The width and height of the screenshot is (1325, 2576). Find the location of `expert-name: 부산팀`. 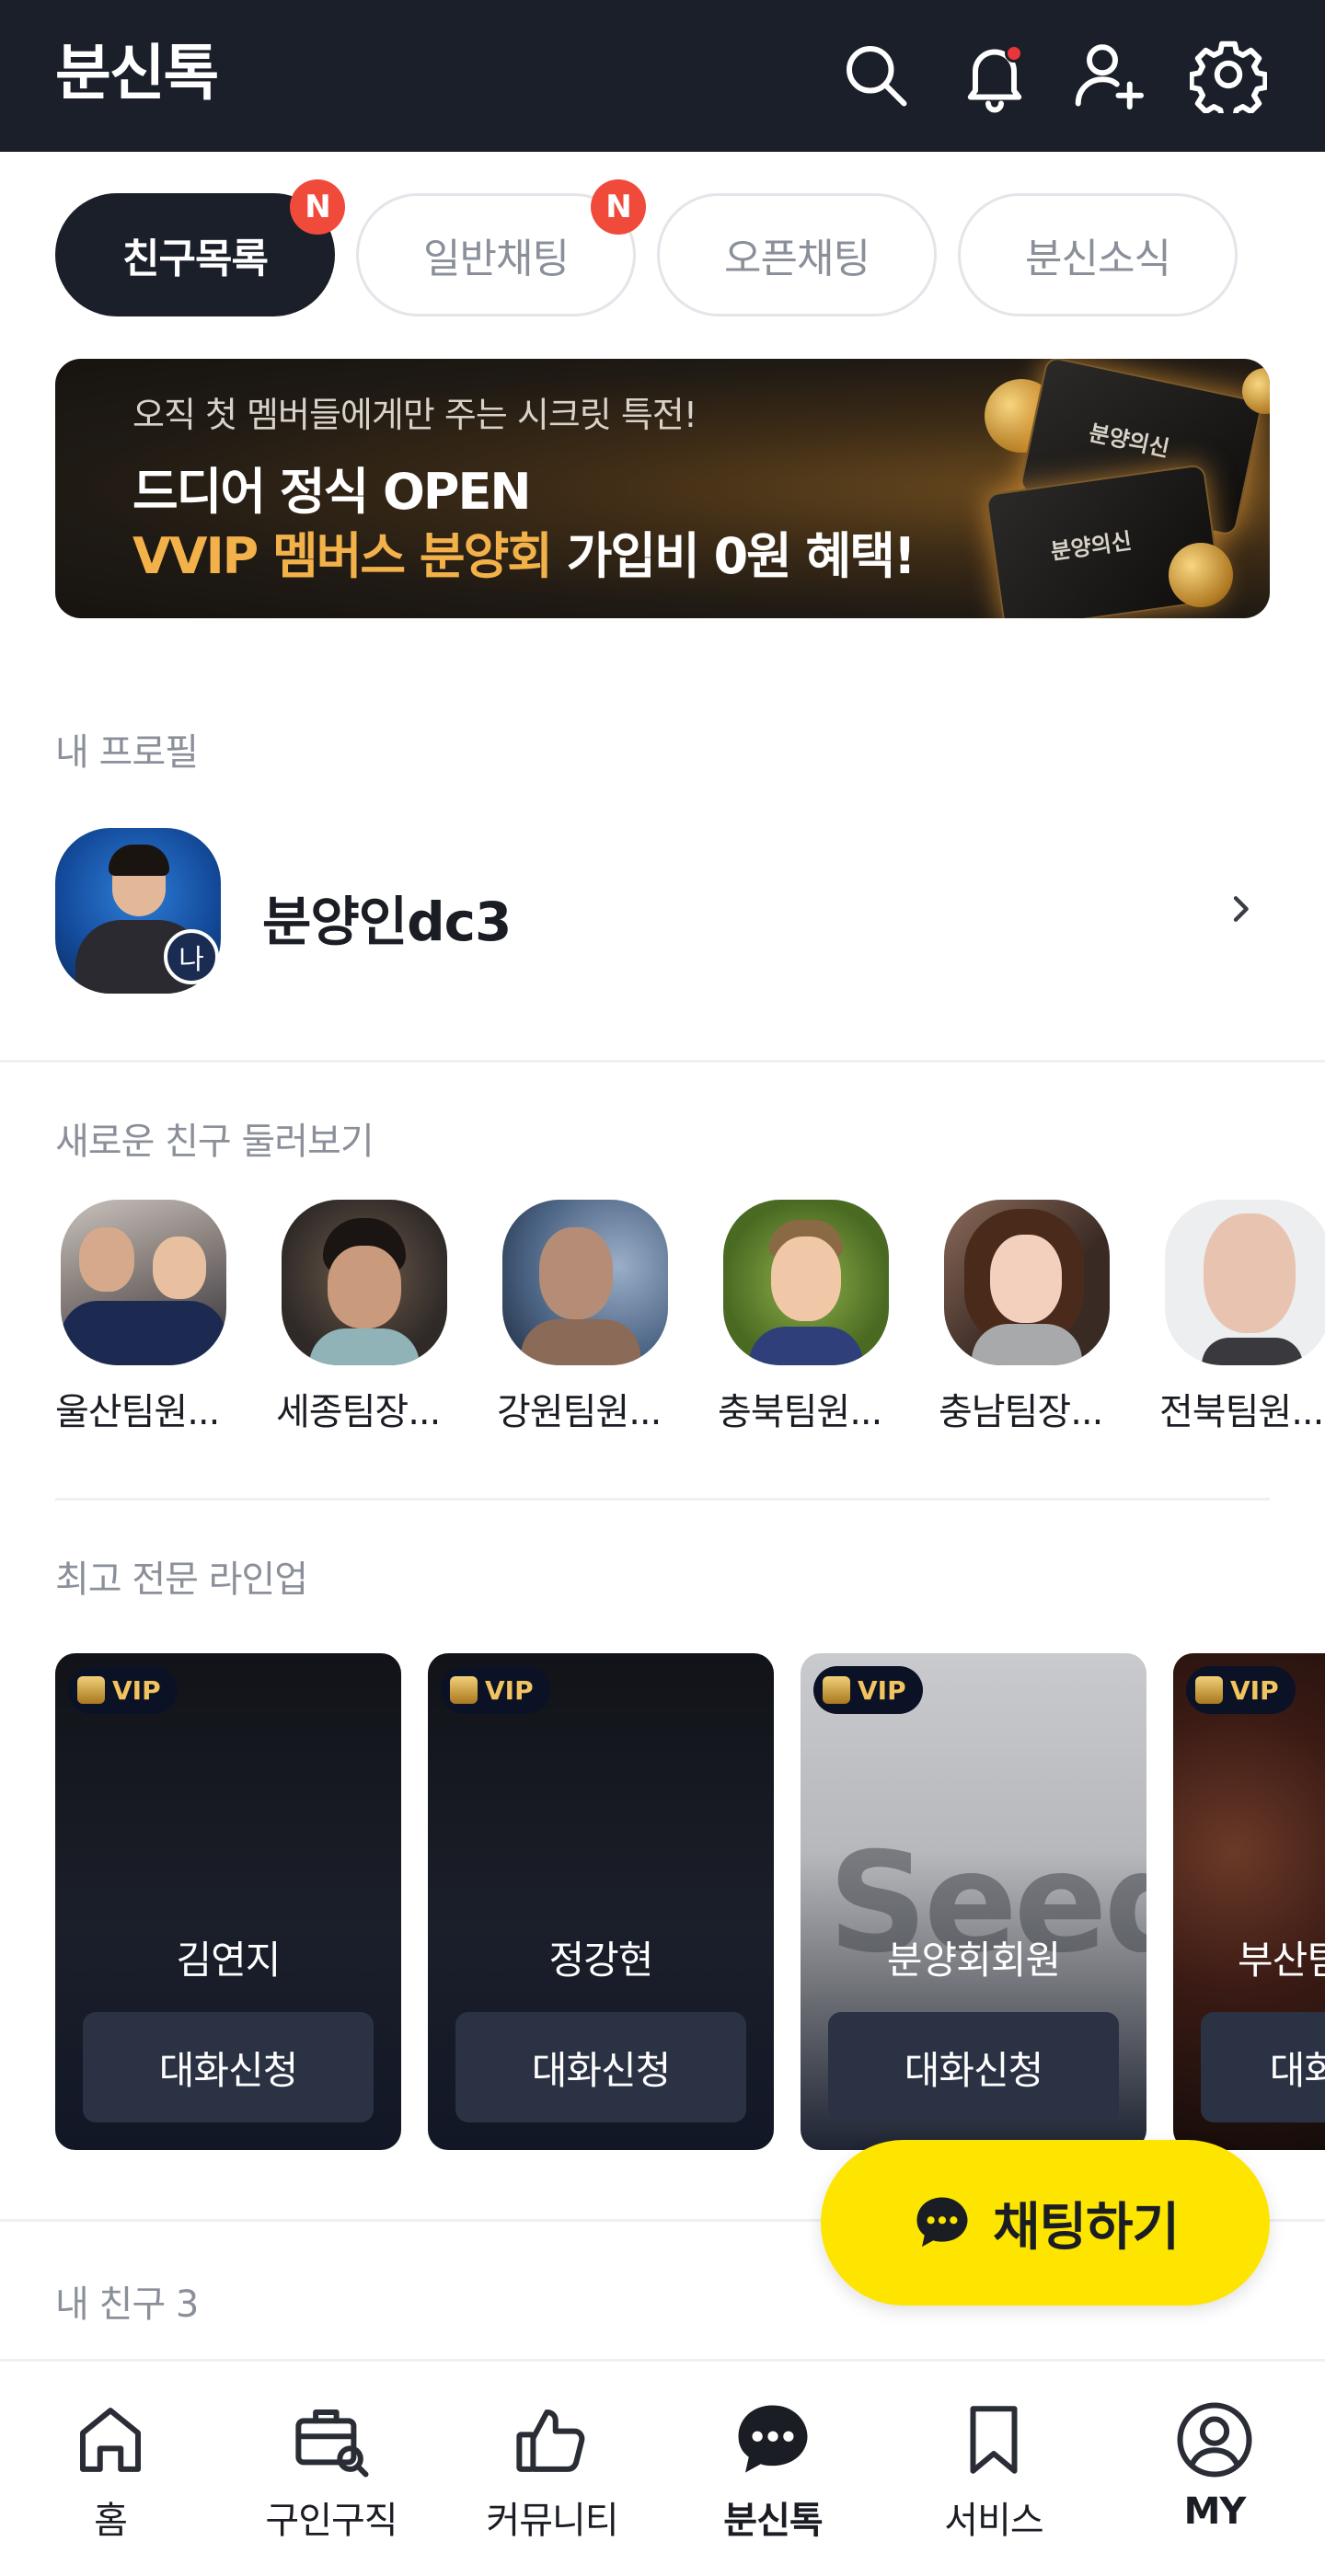

expert-name: 부산팀 is located at coordinates (1281, 1960).